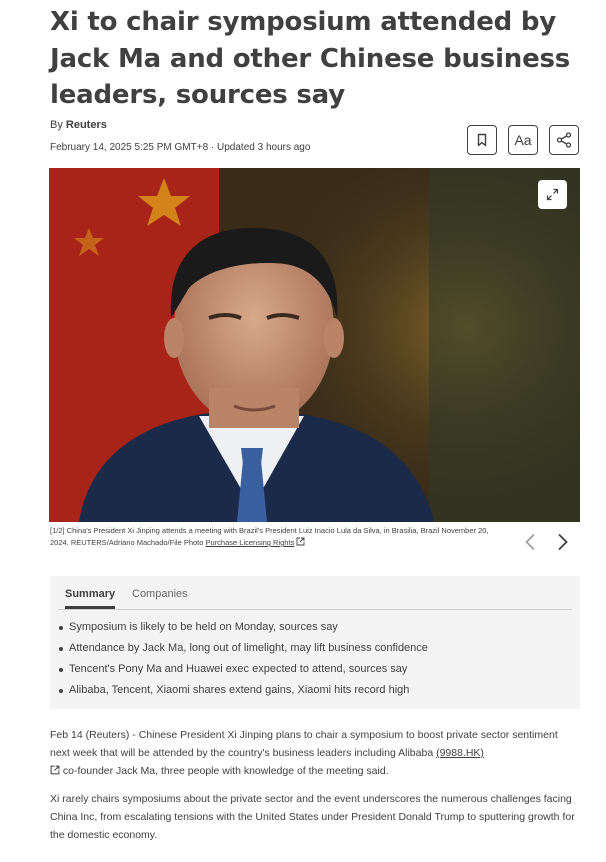 Image resolution: width=606 pixels, height=862 pixels. I want to click on chevron-left-icon, so click(530, 542).